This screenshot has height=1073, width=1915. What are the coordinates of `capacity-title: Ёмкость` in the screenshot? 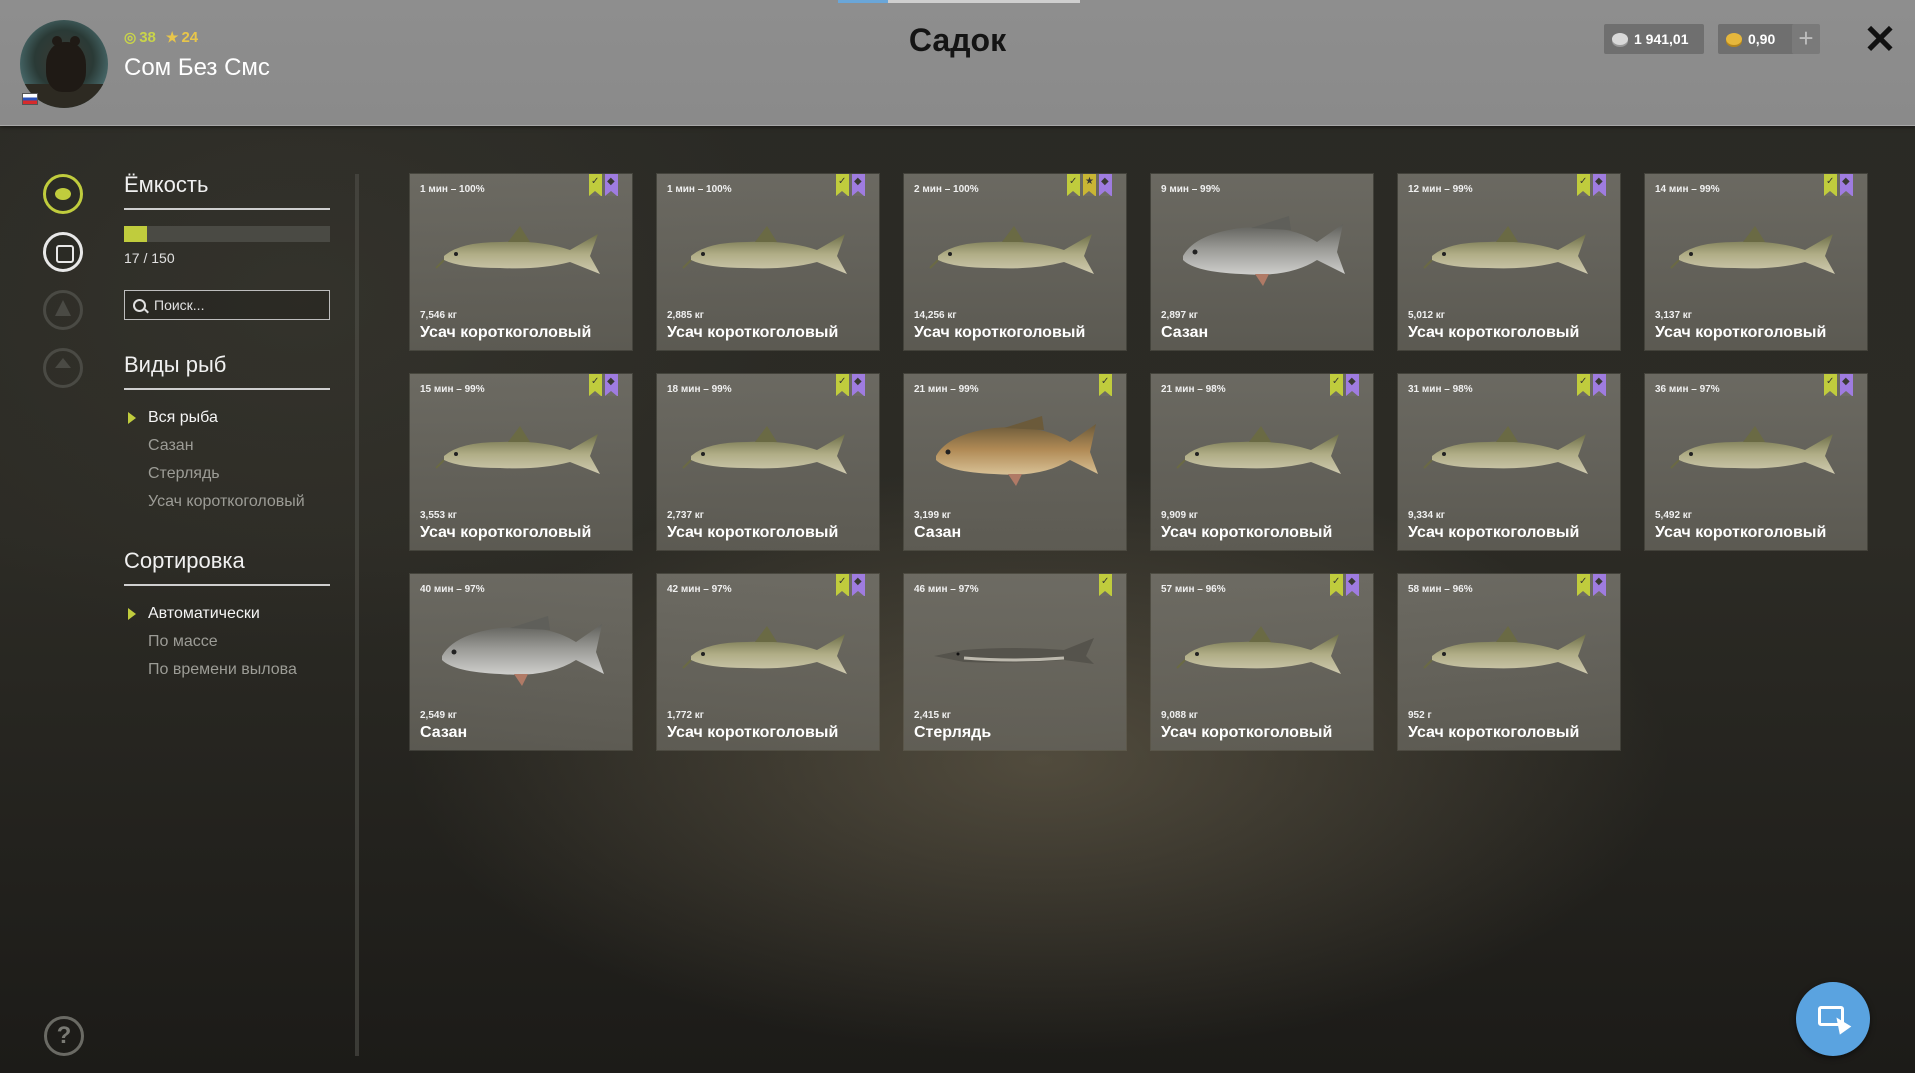 It's located at (227, 191).